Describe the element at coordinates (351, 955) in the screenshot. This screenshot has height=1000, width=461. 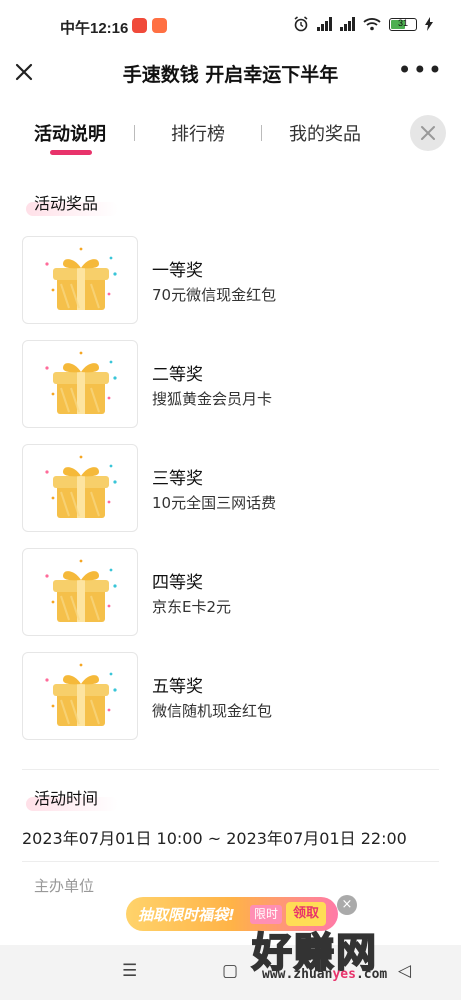
I see `watermark: 好赚网 www.zhuanyes.com` at that location.